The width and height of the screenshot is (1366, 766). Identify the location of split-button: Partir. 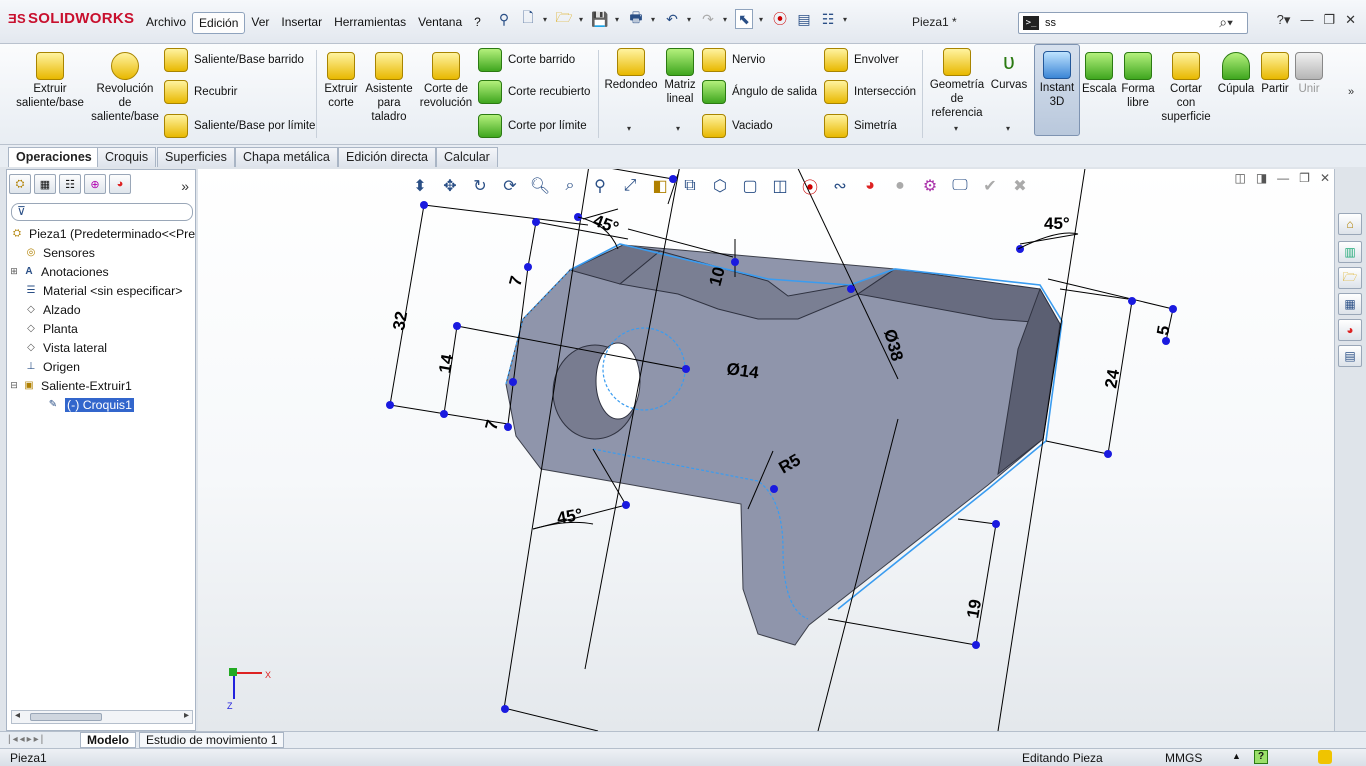
(1275, 74).